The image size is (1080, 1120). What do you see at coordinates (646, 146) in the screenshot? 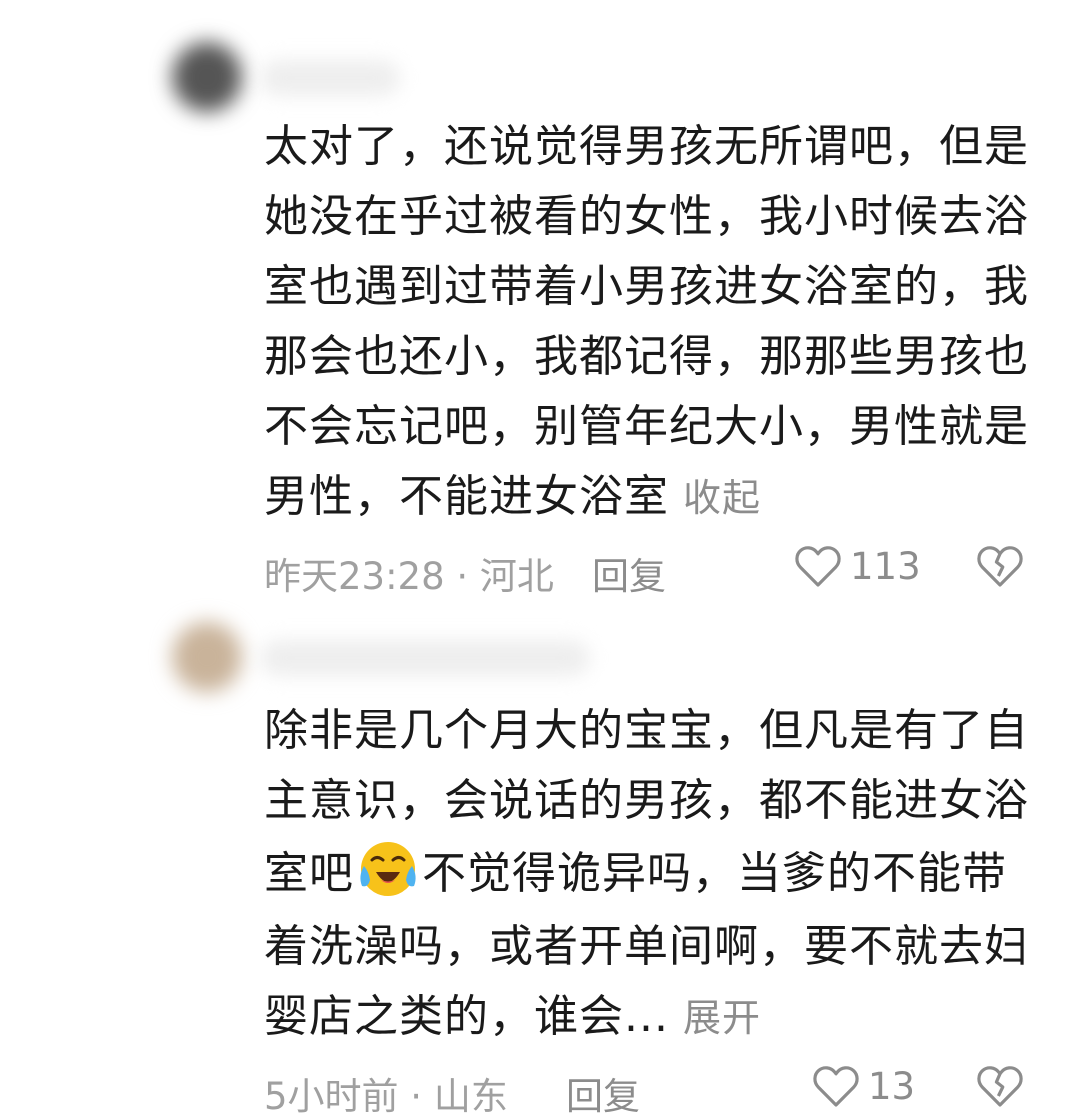
I see `comment-line: 太对了，还说觉得男孩无所谓吧，但是` at bounding box center [646, 146].